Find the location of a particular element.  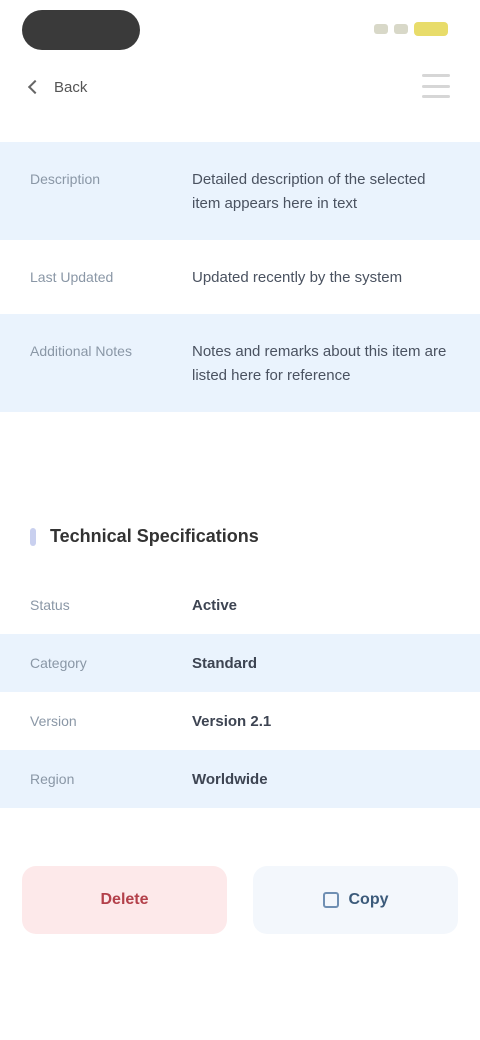

copy-button: Copy is located at coordinates (355, 900).